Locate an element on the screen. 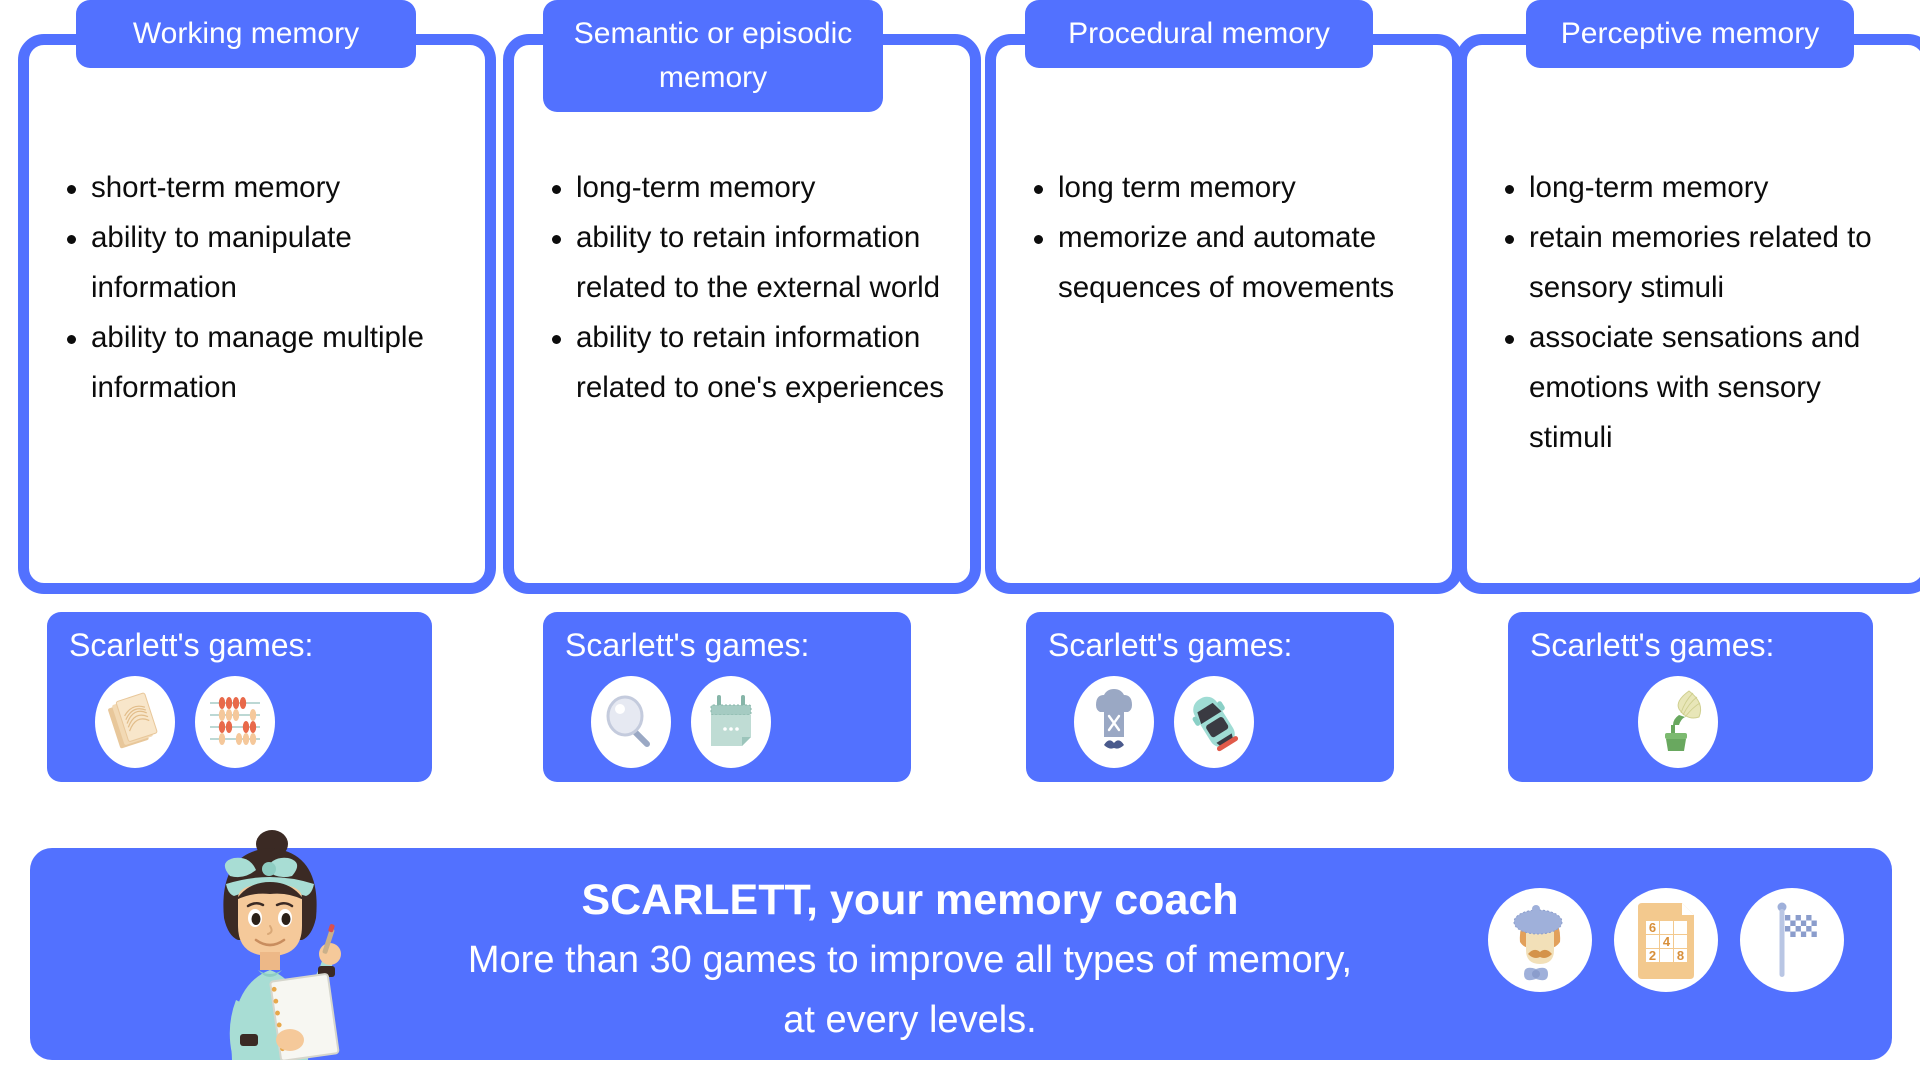 The height and width of the screenshot is (1080, 1920). sudoku-cell-6: 2 is located at coordinates (1652, 955).